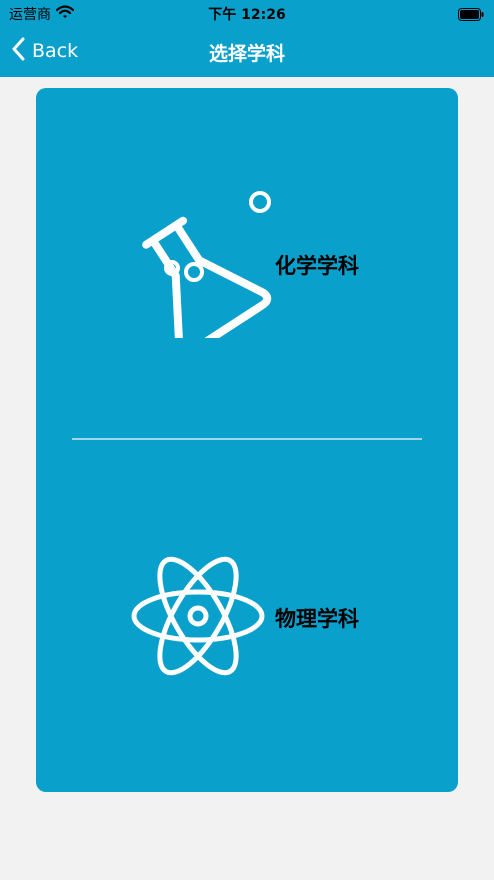 Image resolution: width=494 pixels, height=880 pixels. I want to click on navigation-bar: Back 选择学科, so click(247, 52).